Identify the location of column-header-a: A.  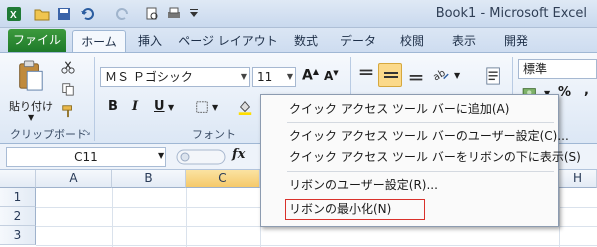
(74, 179).